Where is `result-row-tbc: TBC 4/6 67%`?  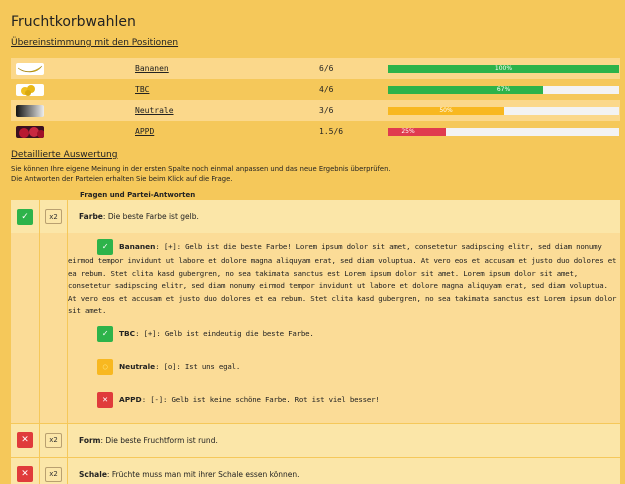
result-row-tbc: TBC 4/6 67% is located at coordinates (315, 89).